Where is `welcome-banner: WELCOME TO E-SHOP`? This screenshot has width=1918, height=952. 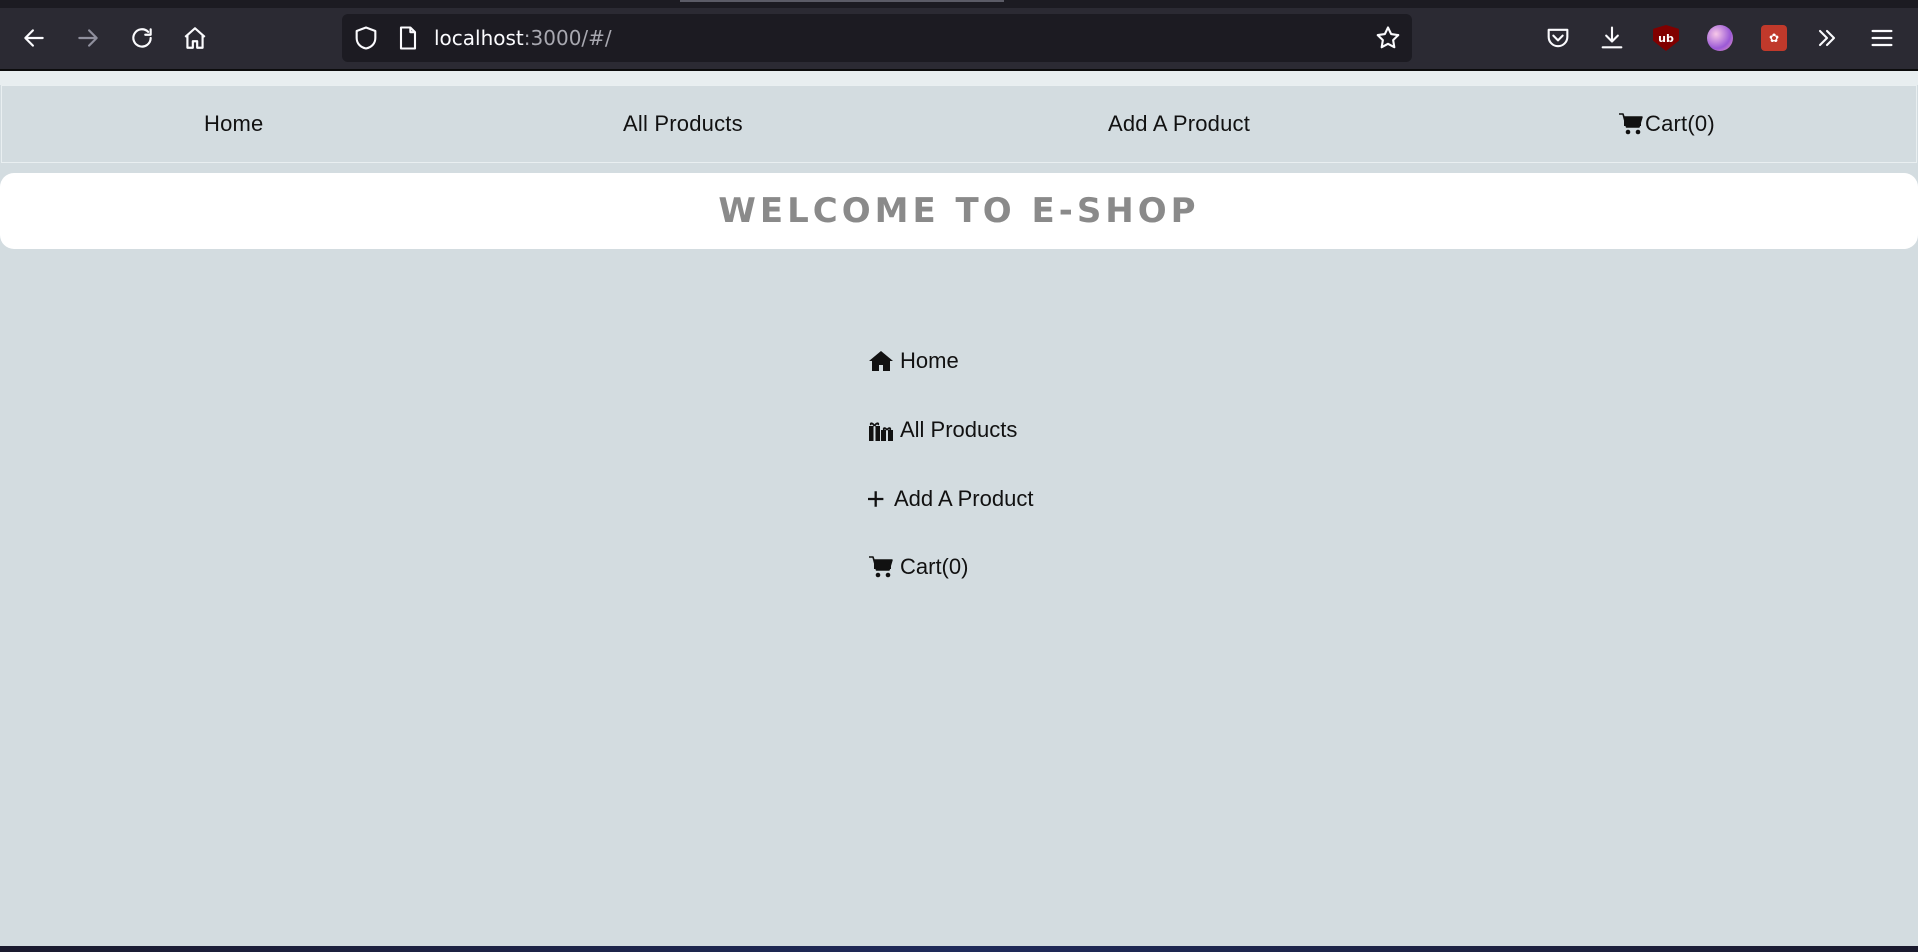
welcome-banner: WELCOME TO E-SHOP is located at coordinates (959, 211).